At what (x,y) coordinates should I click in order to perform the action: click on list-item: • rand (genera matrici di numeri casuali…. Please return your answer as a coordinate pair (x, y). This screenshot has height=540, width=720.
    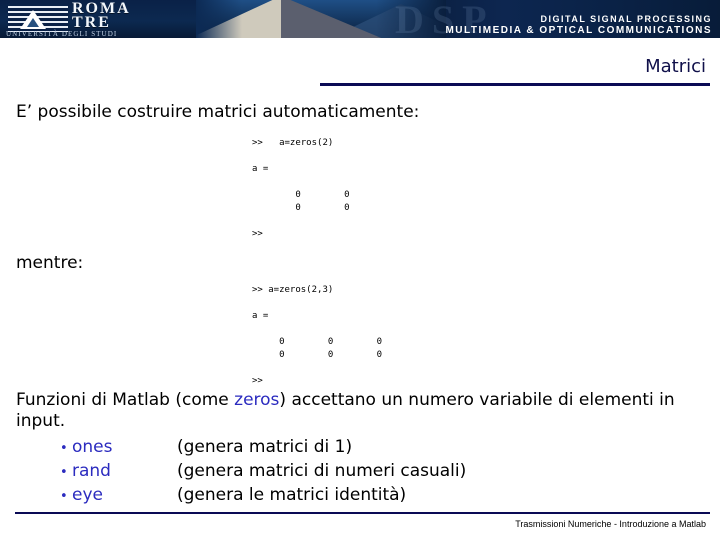
    Looking at the image, I should click on (263, 472).